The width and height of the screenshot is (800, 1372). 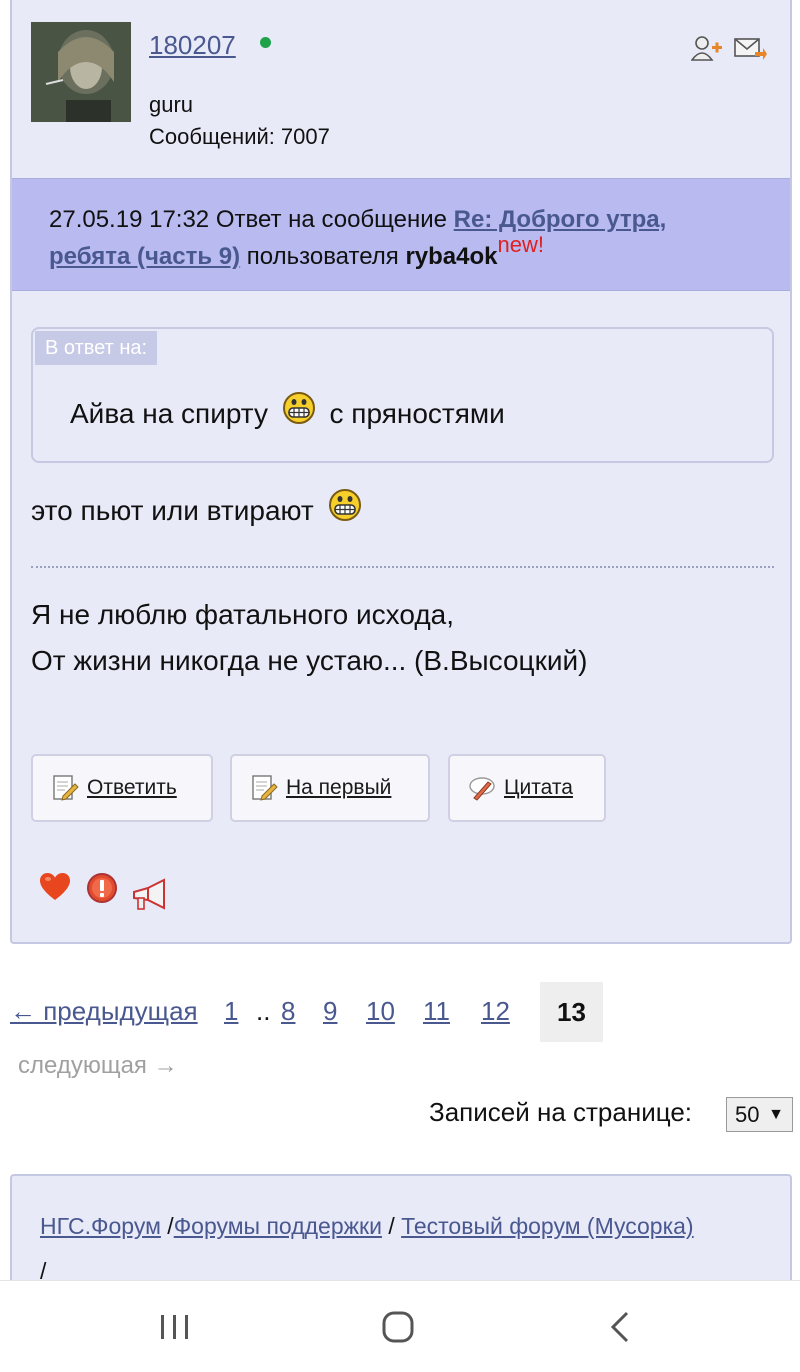 What do you see at coordinates (171, 104) in the screenshot?
I see `user-rank: guru` at bounding box center [171, 104].